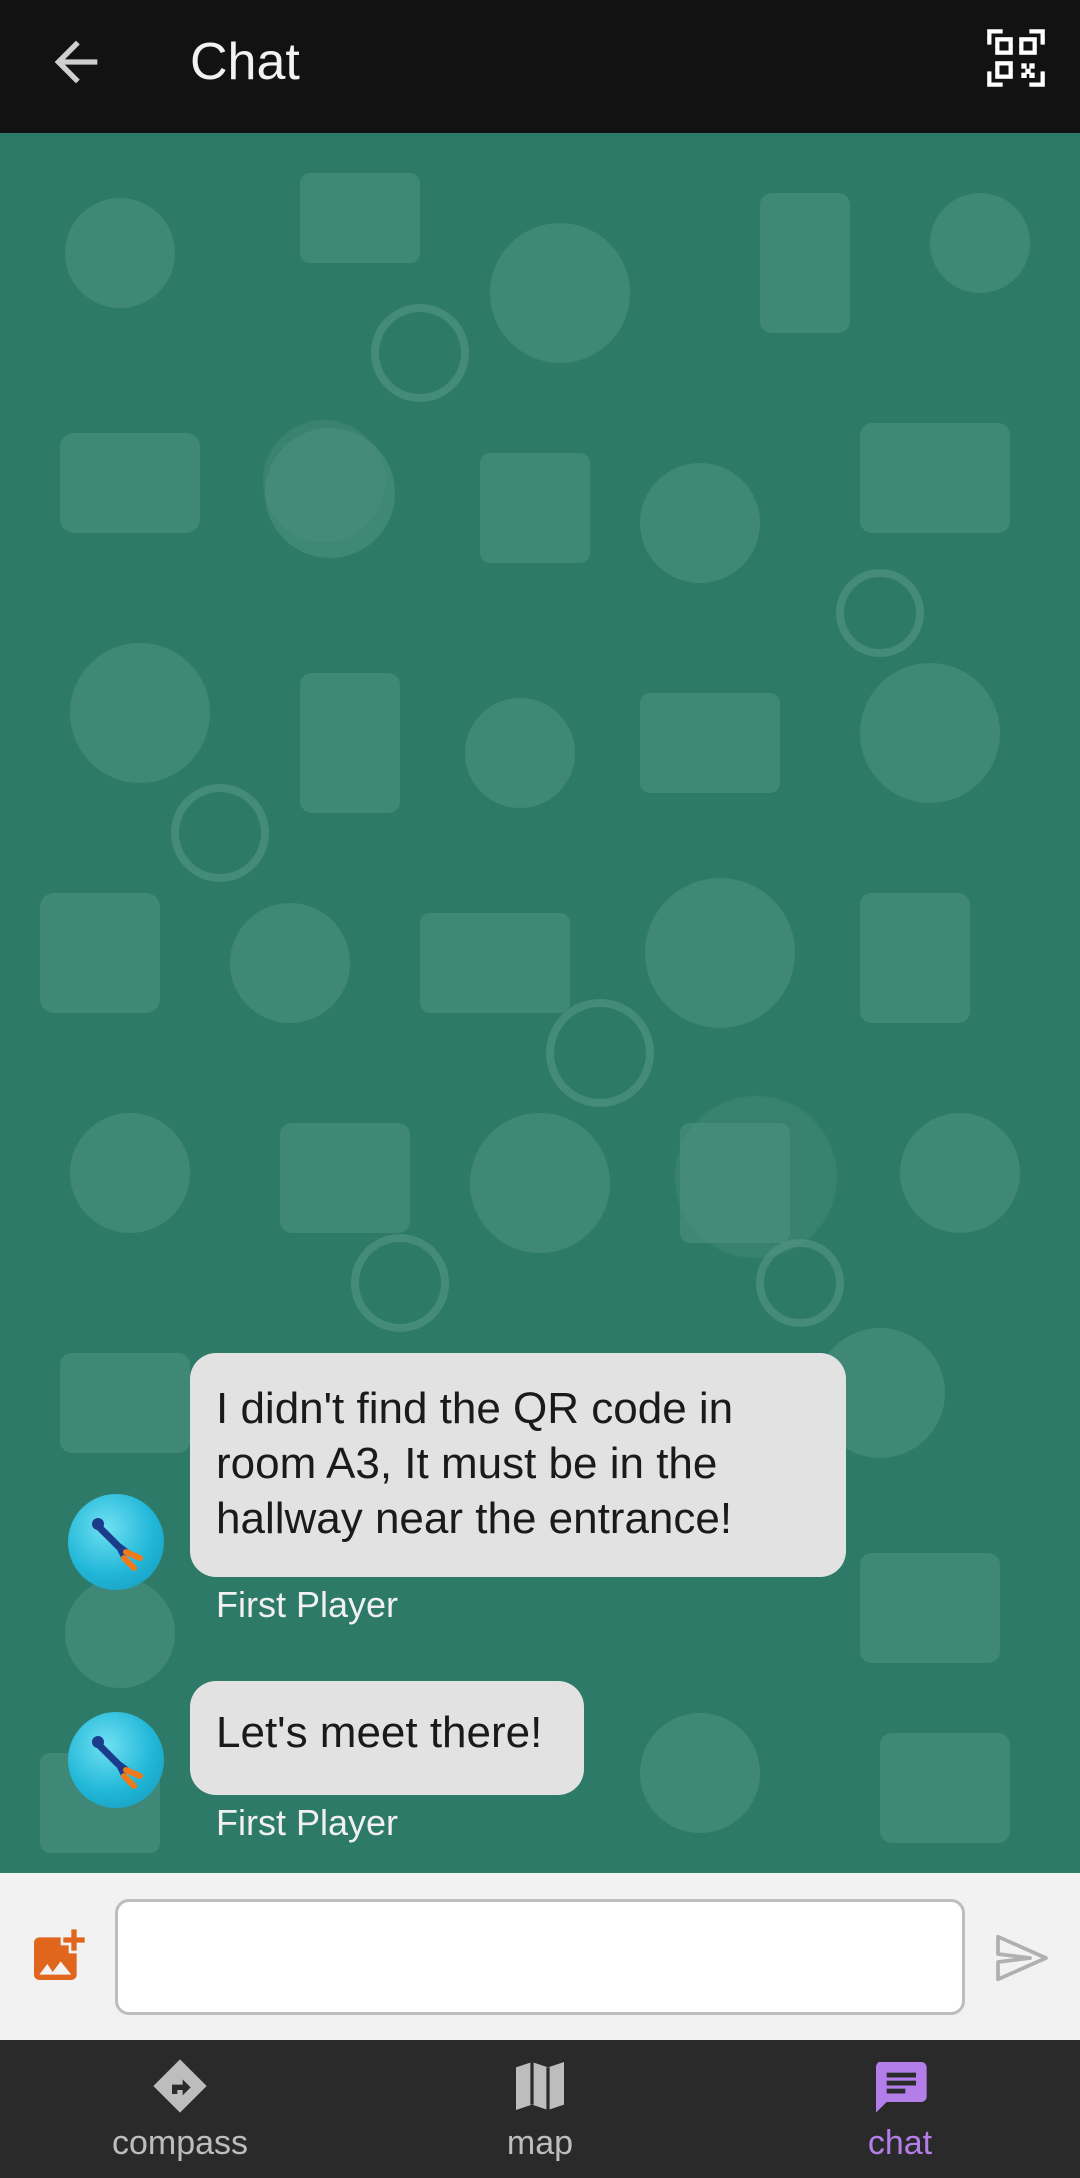  Describe the element at coordinates (474, 1518) in the screenshot. I see `message-line: hallway near the entrance!` at that location.